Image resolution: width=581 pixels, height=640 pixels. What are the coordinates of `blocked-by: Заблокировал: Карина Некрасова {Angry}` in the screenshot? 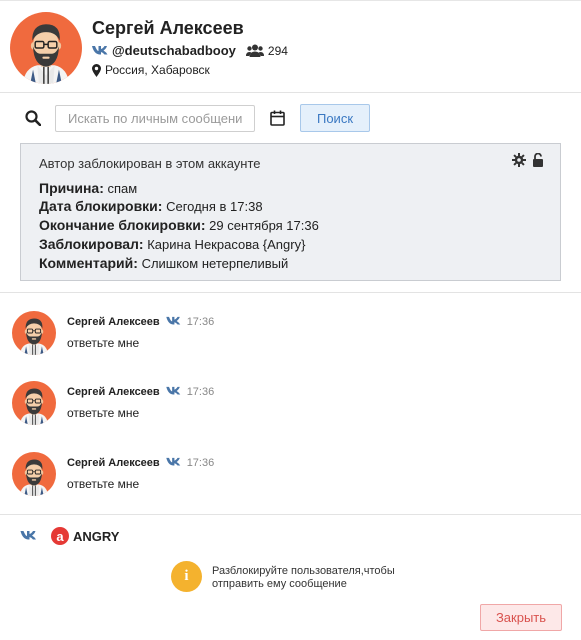 It's located at (172, 244).